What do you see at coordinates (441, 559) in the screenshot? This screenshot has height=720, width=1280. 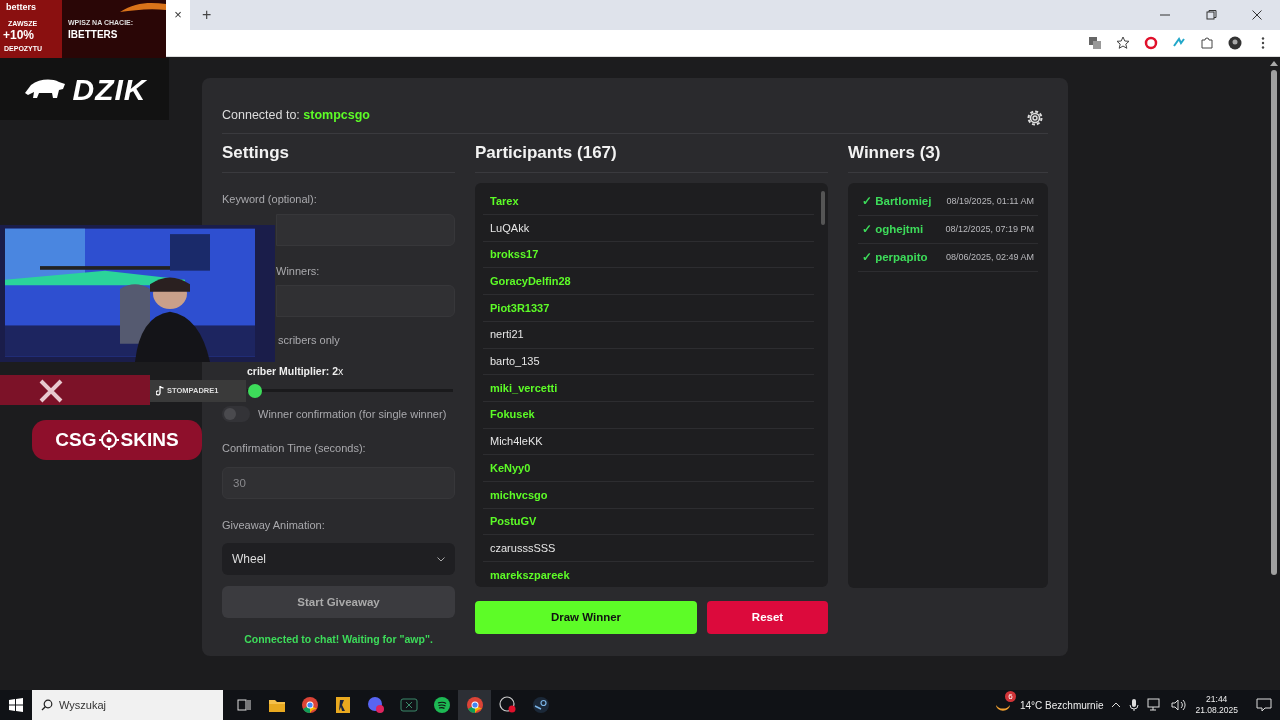 I see `chevron-icon` at bounding box center [441, 559].